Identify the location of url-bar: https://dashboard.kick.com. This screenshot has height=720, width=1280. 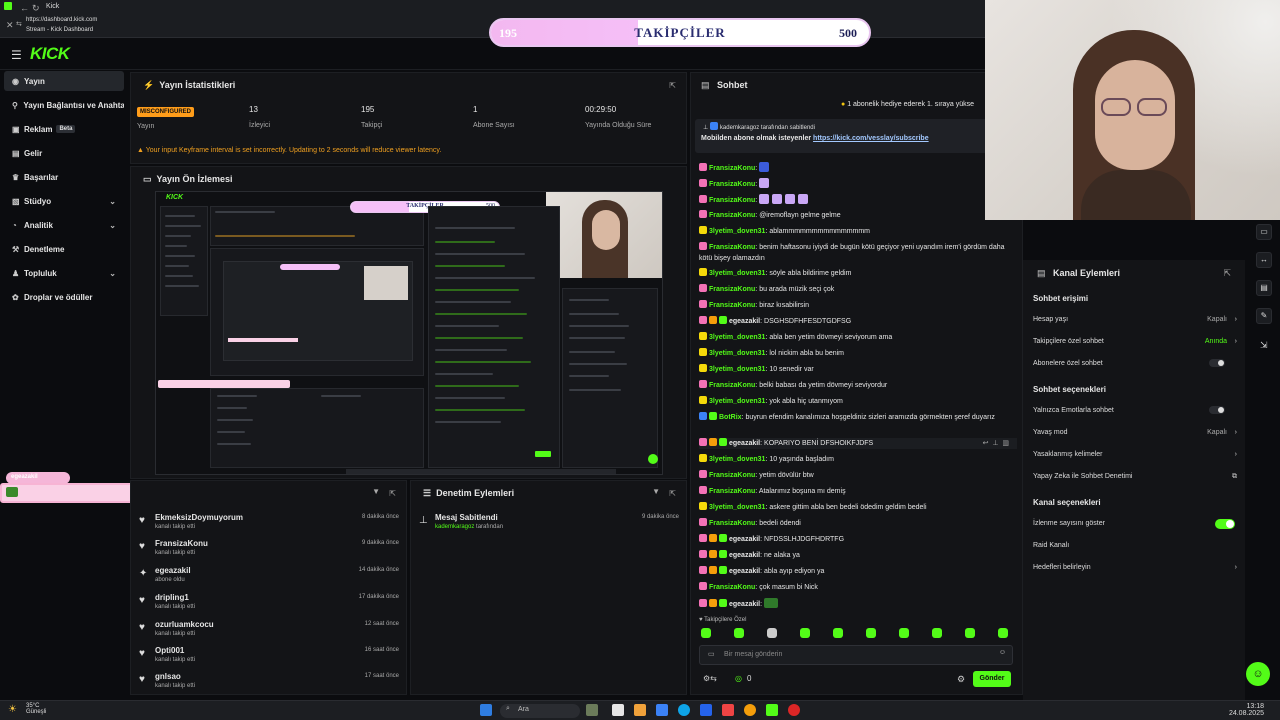
(61, 20).